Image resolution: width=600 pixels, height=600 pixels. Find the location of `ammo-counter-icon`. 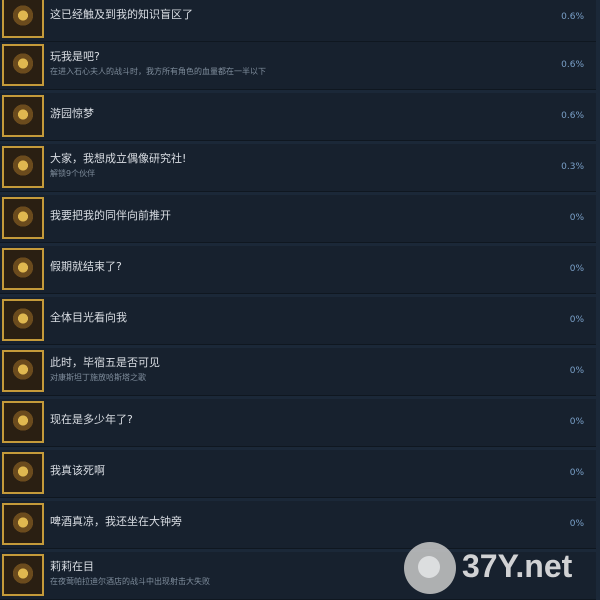

ammo-counter-icon is located at coordinates (23, 575).